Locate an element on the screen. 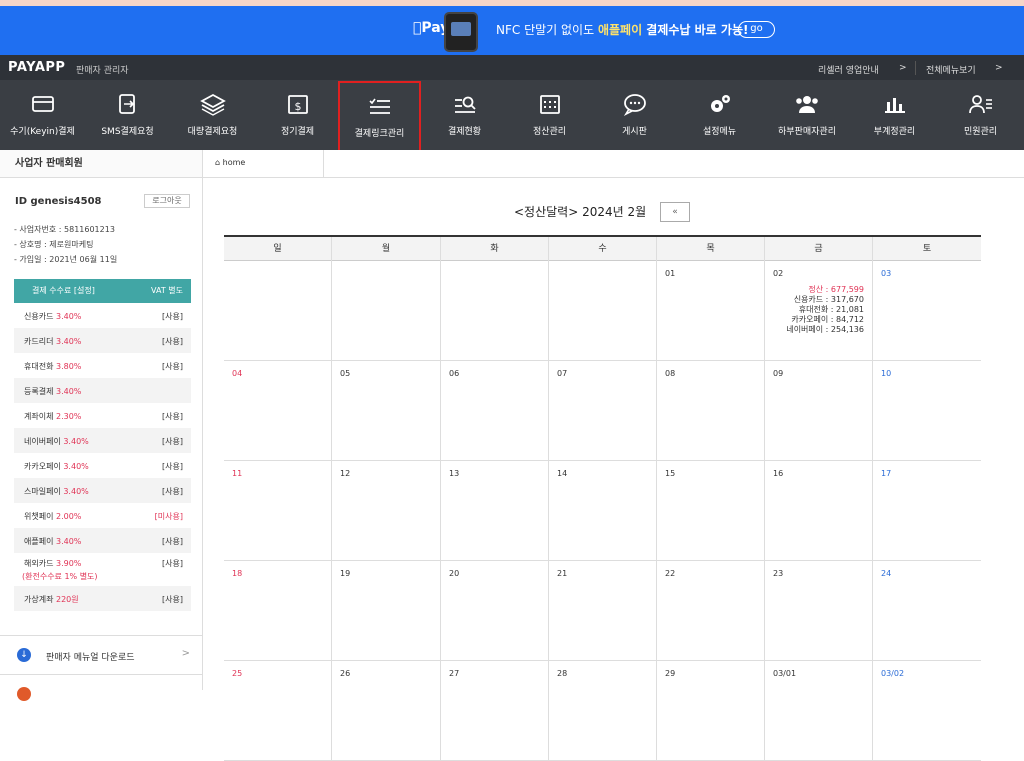 The height and width of the screenshot is (761, 1024). day-number: 03 is located at coordinates (886, 273).